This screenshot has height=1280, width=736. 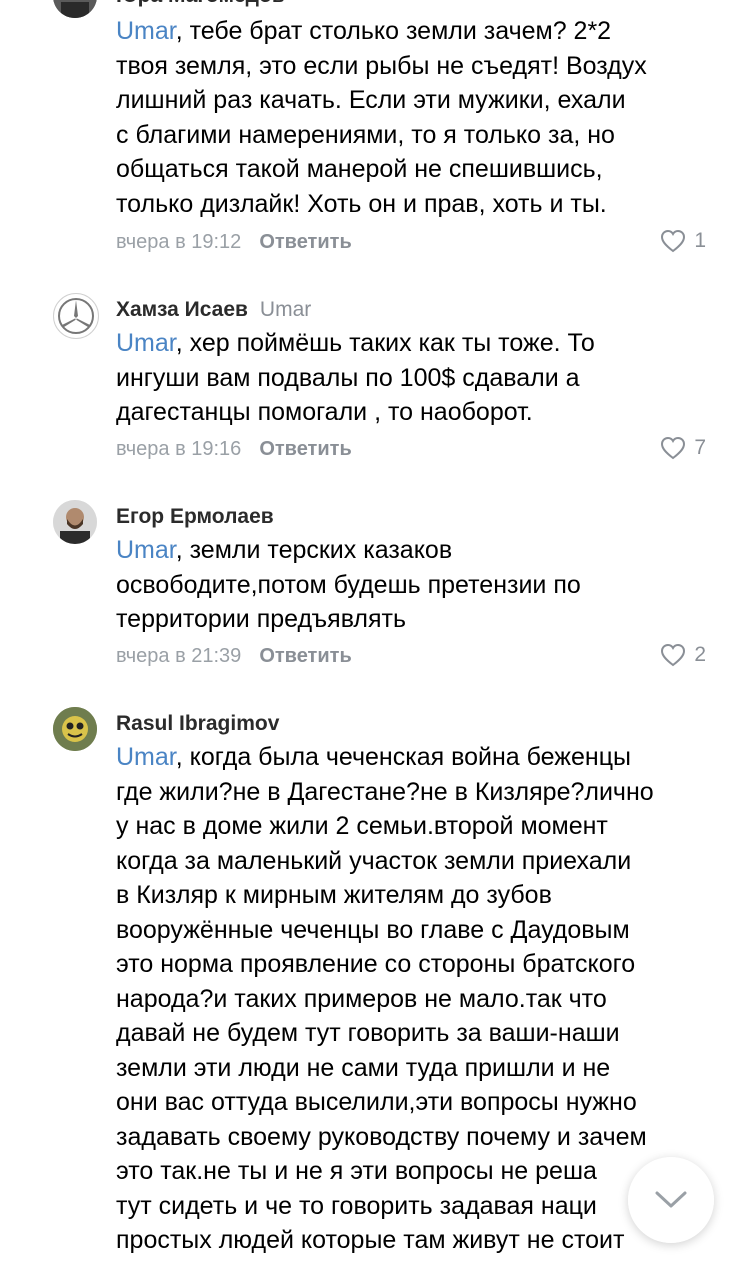 I want to click on comment-author: Юра Магомедов, so click(x=200, y=4).